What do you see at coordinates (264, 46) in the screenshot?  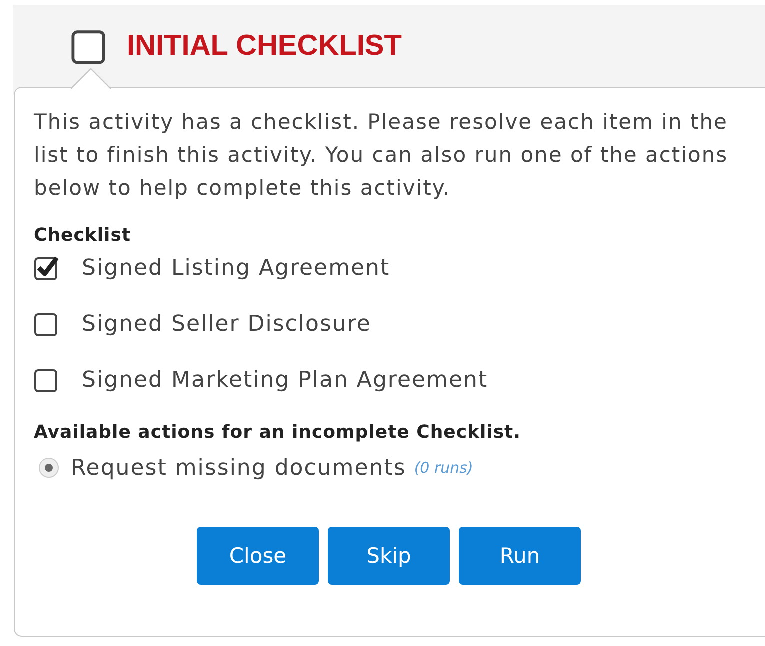 I see `activity-title: INITIAL CHECKLIST` at bounding box center [264, 46].